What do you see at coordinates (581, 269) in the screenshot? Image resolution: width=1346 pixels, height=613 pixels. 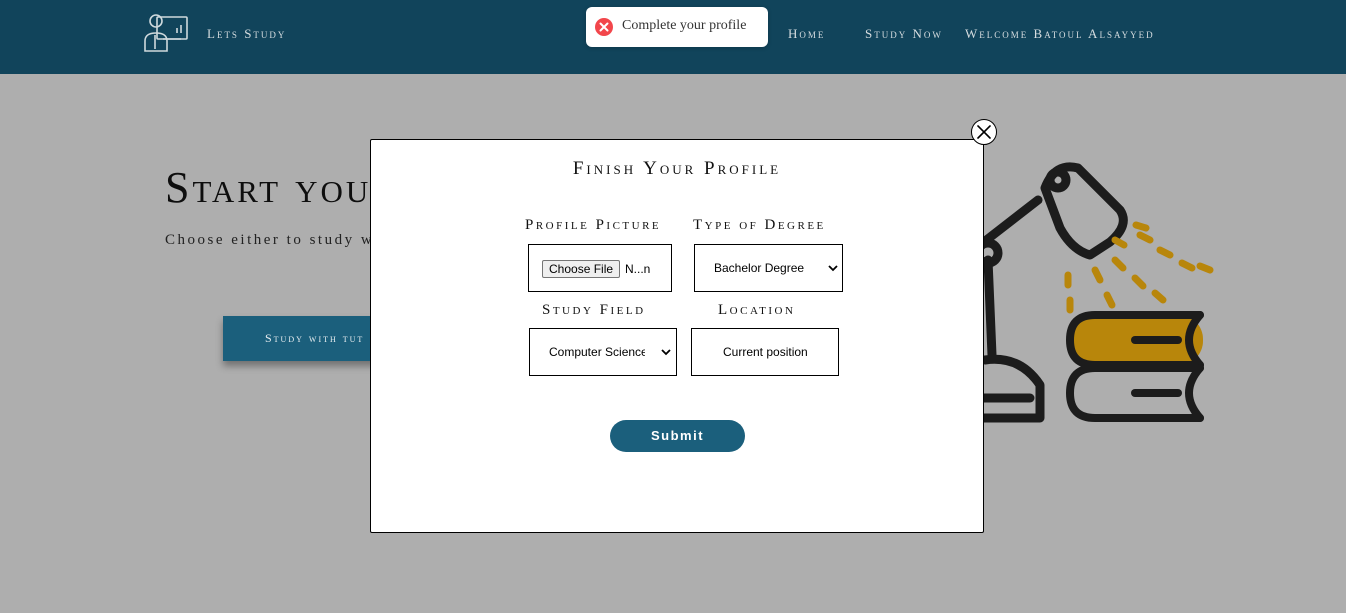 I see `choose-file-button: Choose File` at bounding box center [581, 269].